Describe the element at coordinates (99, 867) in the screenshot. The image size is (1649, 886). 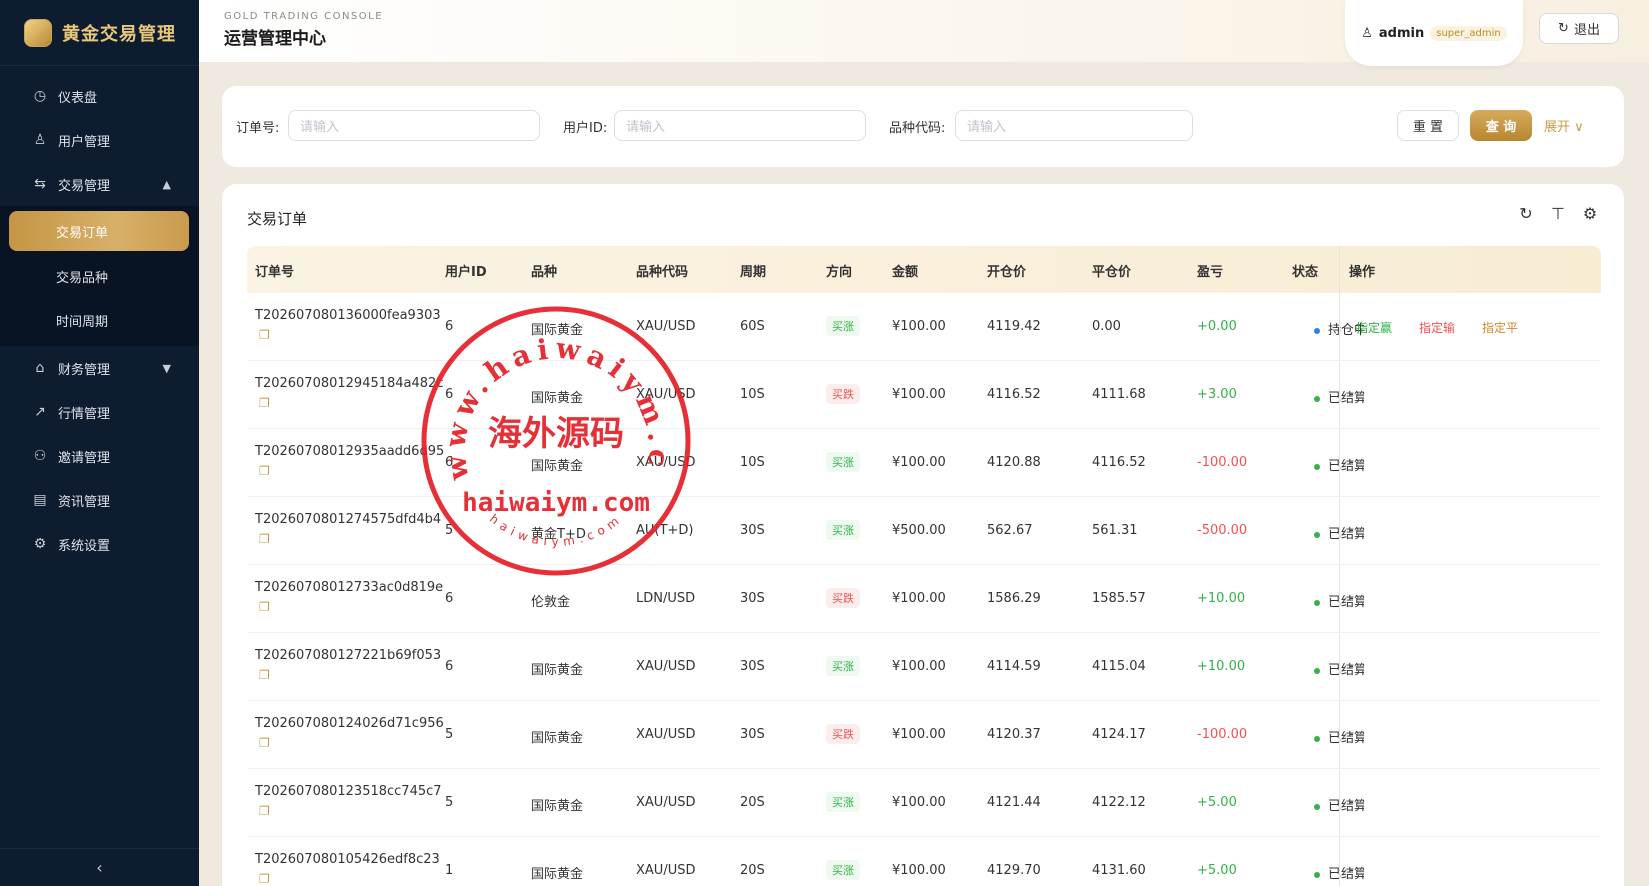
I see `collapse-sidebar-button: ‹` at that location.